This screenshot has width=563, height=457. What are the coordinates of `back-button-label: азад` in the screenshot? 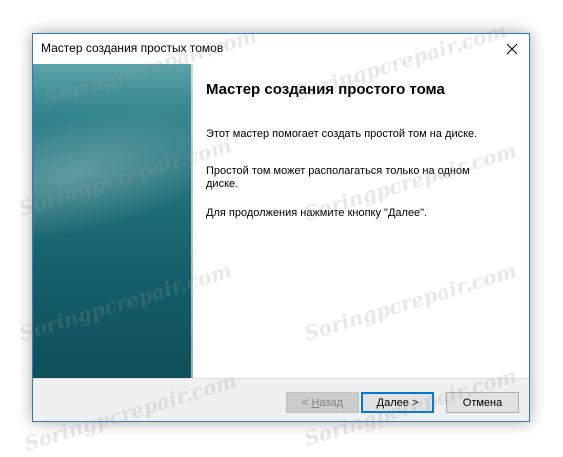 It's located at (331, 402).